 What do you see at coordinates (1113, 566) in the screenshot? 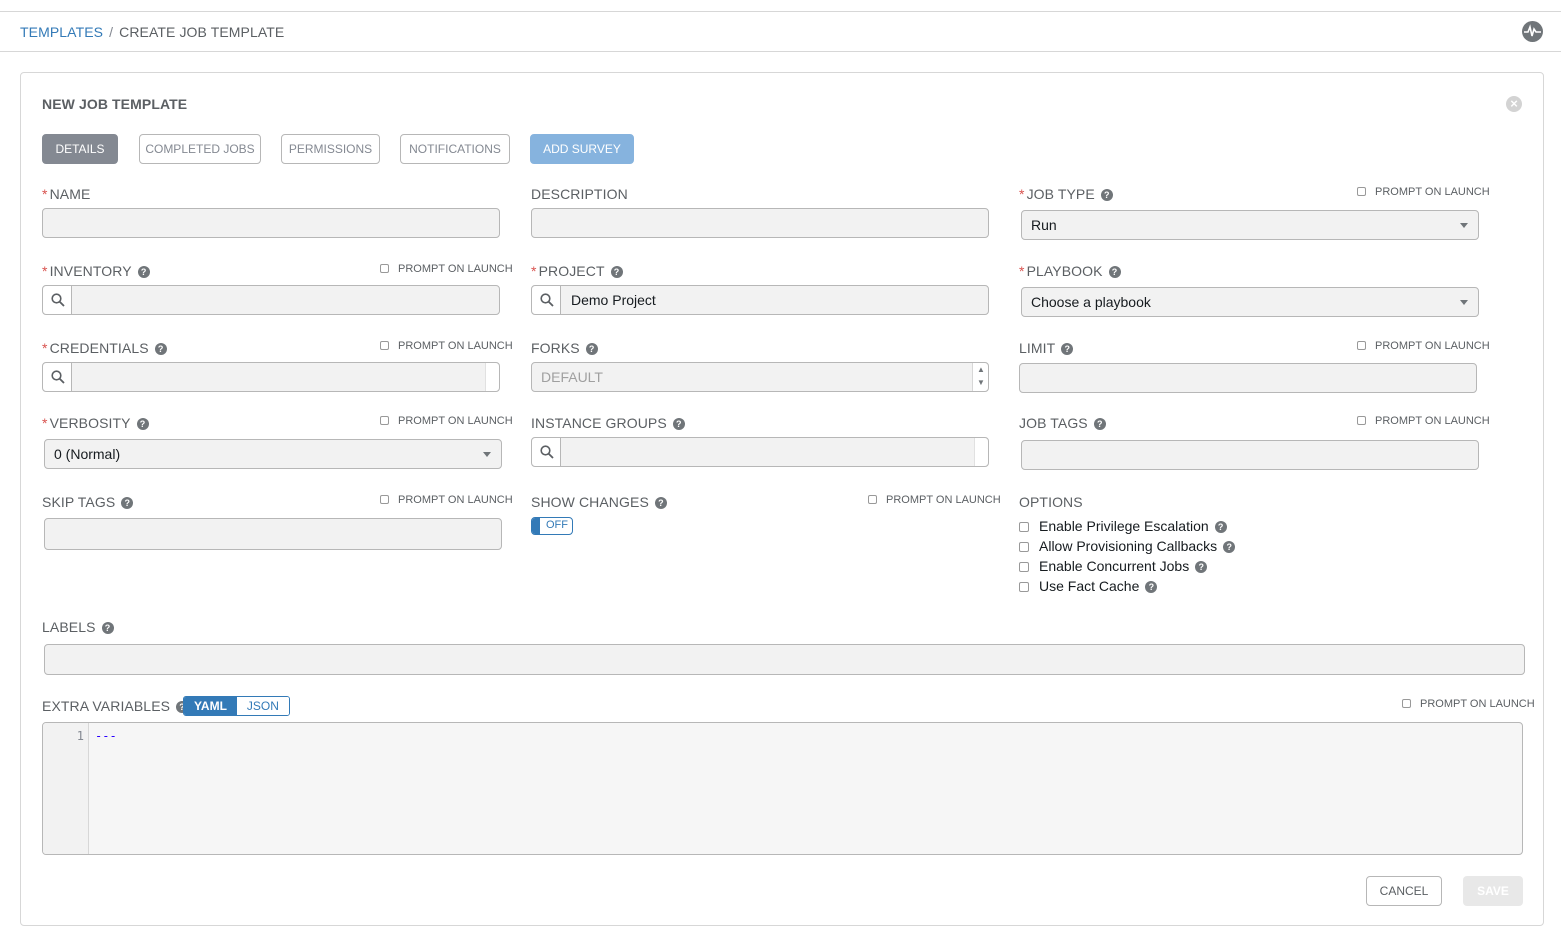
I see `option-concurrent-jobs: Enable Concurrent Jobs?` at bounding box center [1113, 566].